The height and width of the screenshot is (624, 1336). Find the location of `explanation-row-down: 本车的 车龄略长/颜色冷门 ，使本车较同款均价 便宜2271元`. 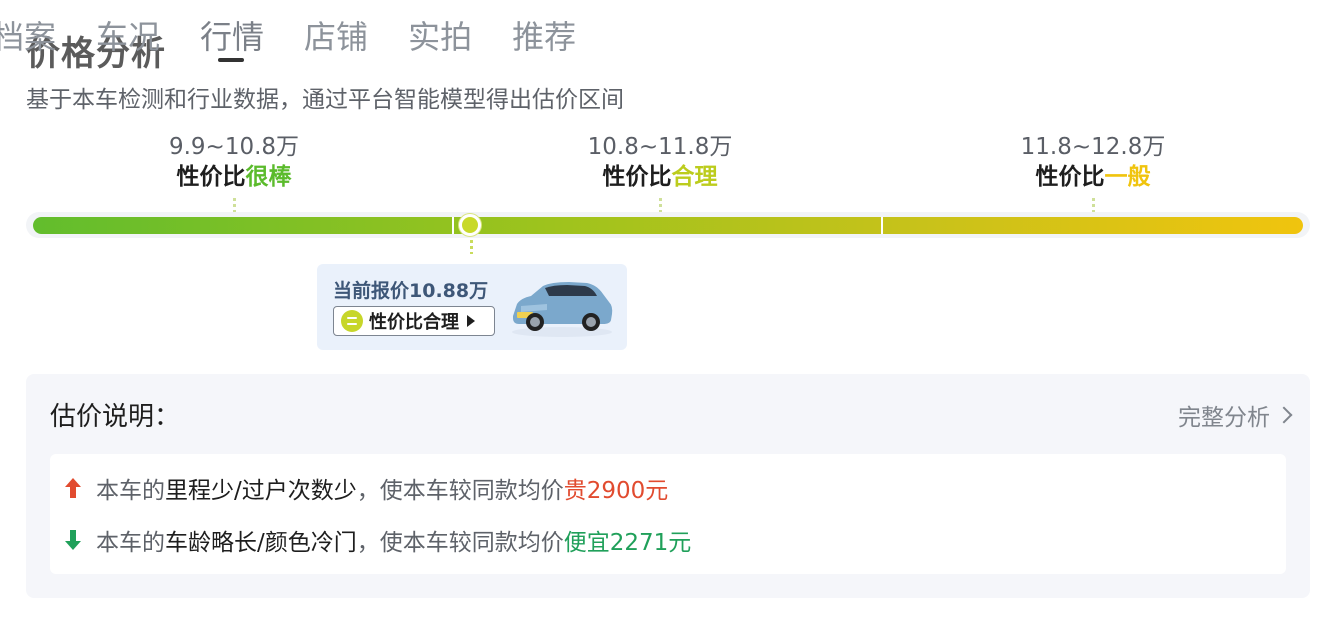

explanation-row-down: 本车的 车龄略长/颜色冷门 ，使本车较同款均价 便宜2271元 is located at coordinates (378, 540).